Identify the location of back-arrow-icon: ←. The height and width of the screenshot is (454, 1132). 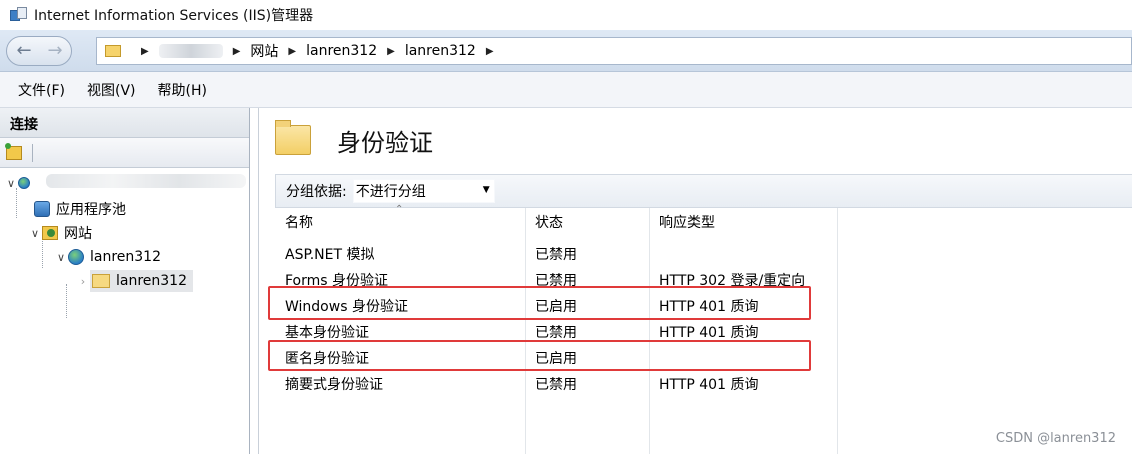
(24, 51).